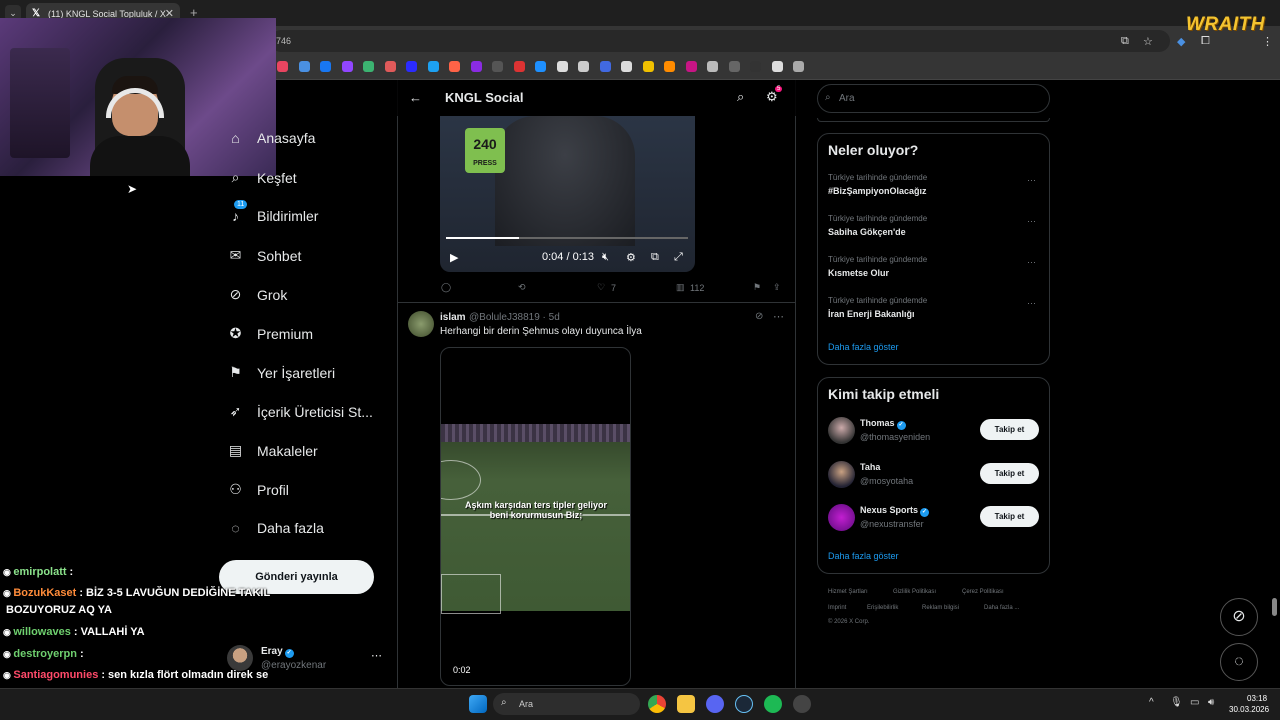  I want to click on follow-name-row: Nexus Sports ✓, so click(895, 511).